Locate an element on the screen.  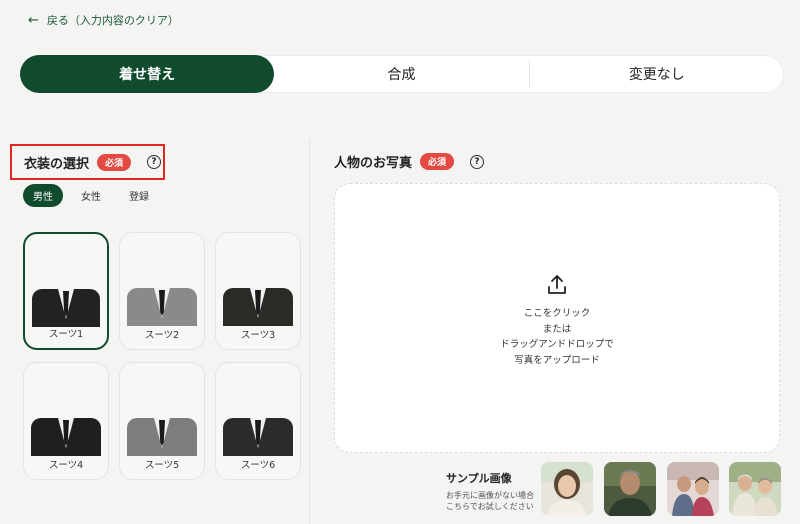
gender-tabs: 男性 女性 登録 is located at coordinates (91, 195).